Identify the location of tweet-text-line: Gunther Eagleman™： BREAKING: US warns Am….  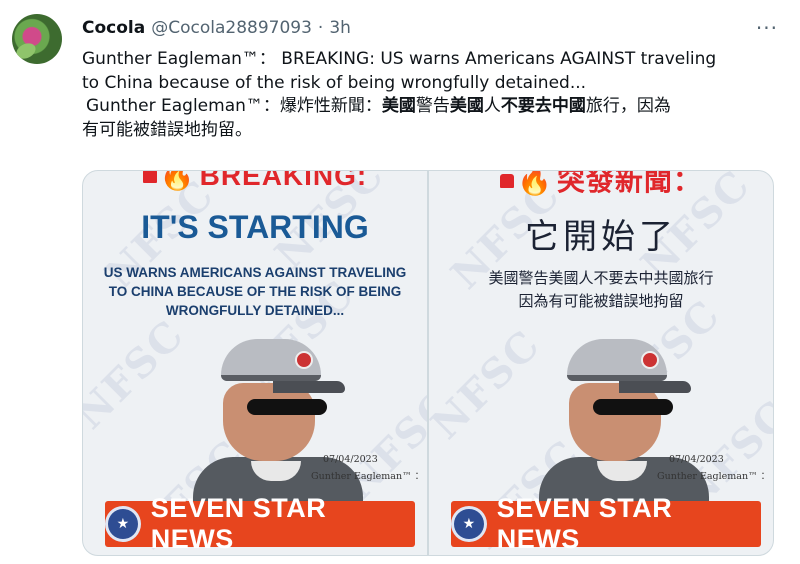
(399, 59).